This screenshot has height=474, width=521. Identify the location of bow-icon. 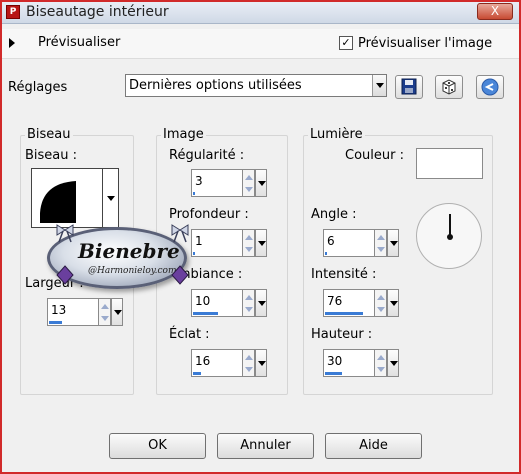
(65, 233).